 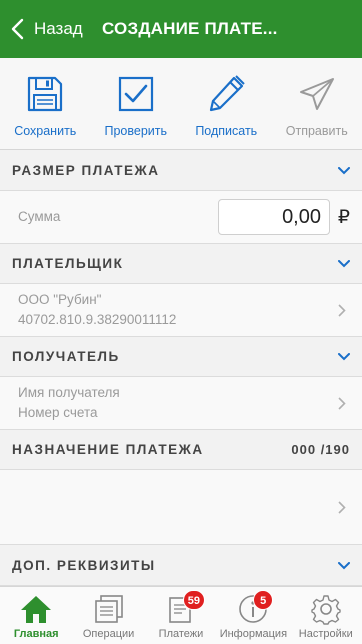 I want to click on amount-row: Сумма 0,00 ₽, so click(x=181, y=217).